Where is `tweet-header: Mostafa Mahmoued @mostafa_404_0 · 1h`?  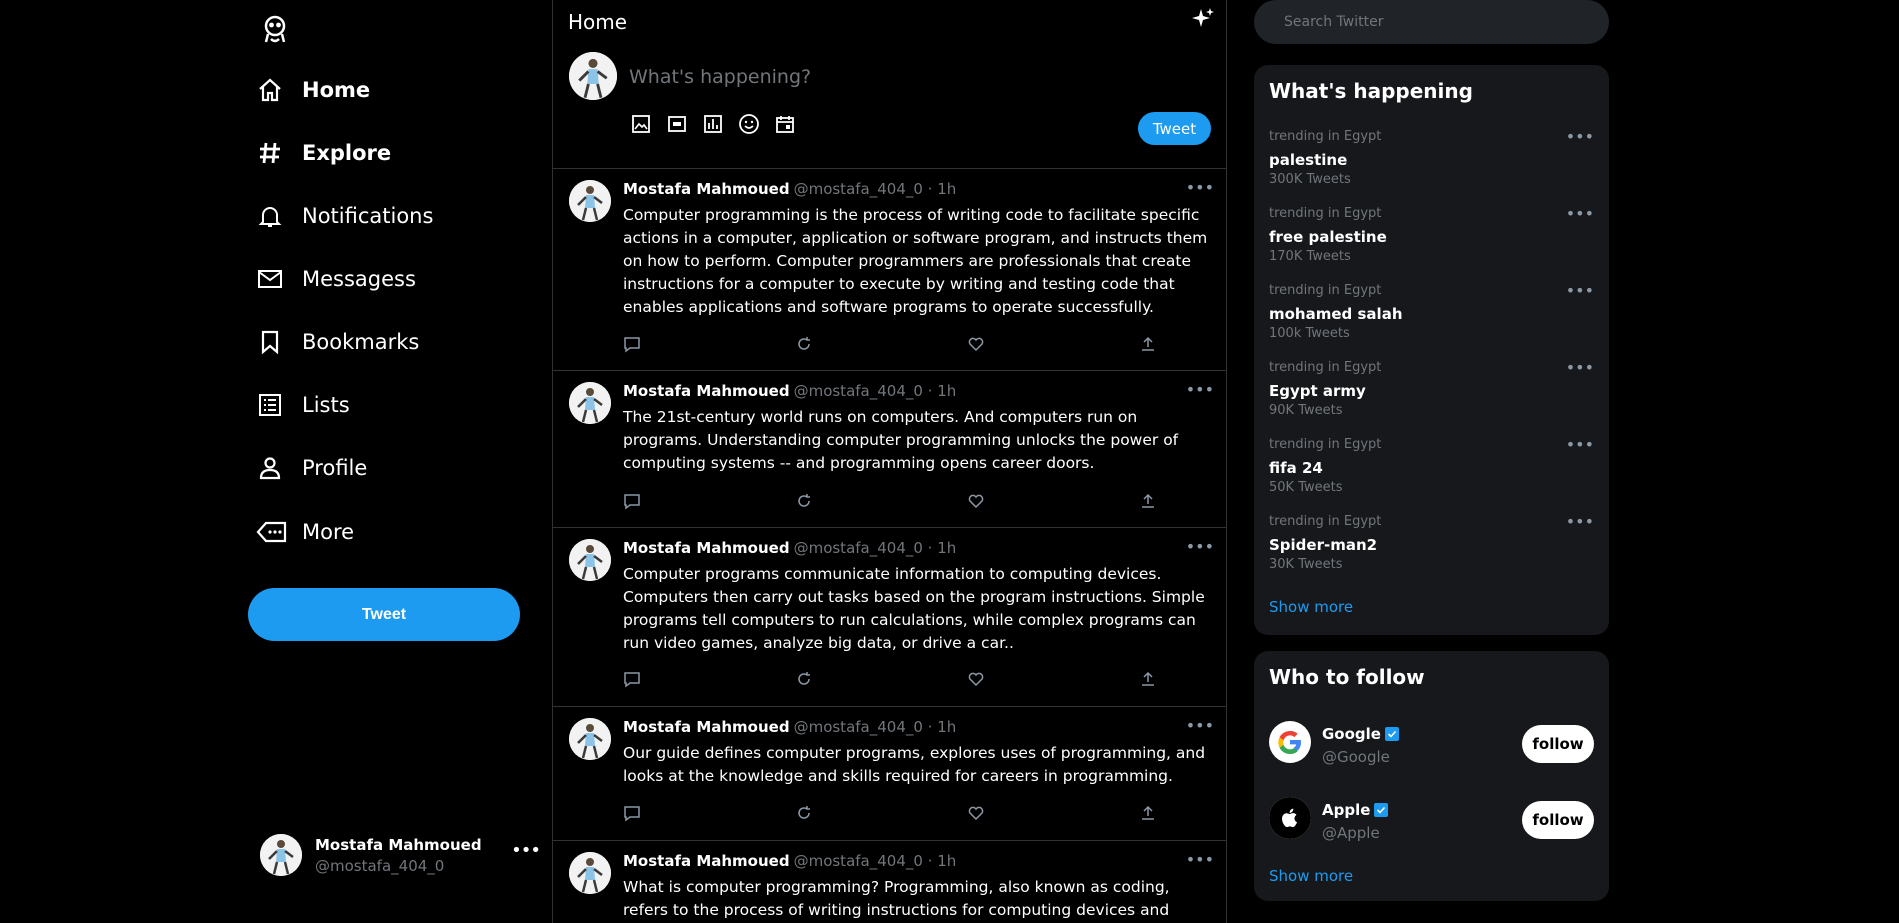 tweet-header: Mostafa Mahmoued @mostafa_404_0 · 1h is located at coordinates (789, 391).